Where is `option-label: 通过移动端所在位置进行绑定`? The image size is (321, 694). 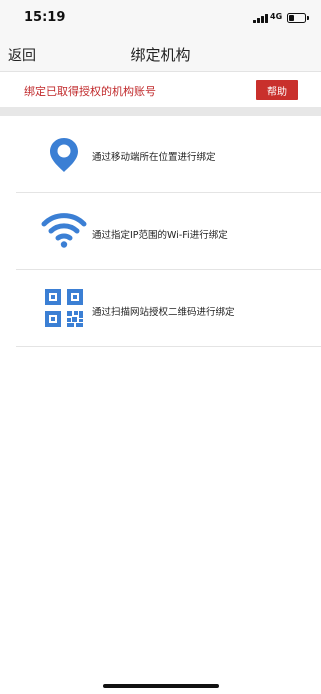
option-label: 通过移动端所在位置进行绑定 is located at coordinates (154, 157).